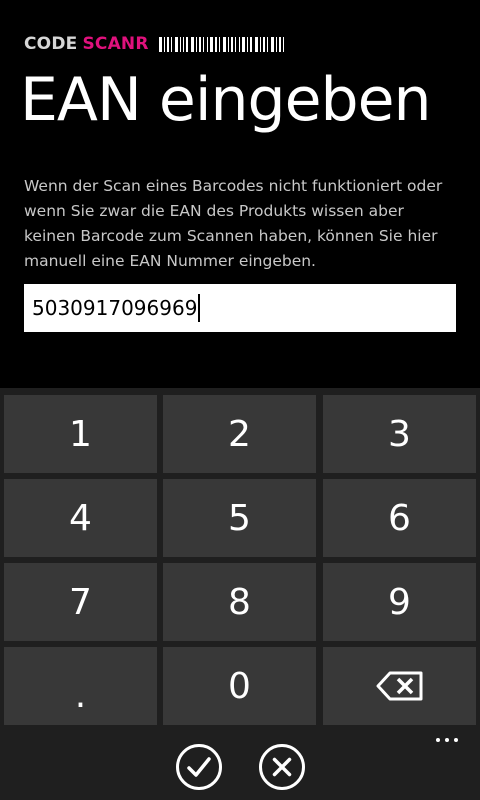 The width and height of the screenshot is (480, 800). I want to click on key-5-label: 5, so click(239, 518).